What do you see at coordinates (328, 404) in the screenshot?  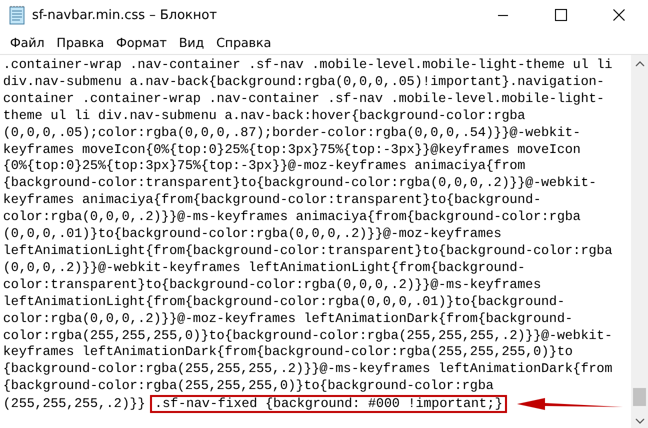 I see `highlighted-code: .sf-nav-fixed {background: #000 !important;}` at bounding box center [328, 404].